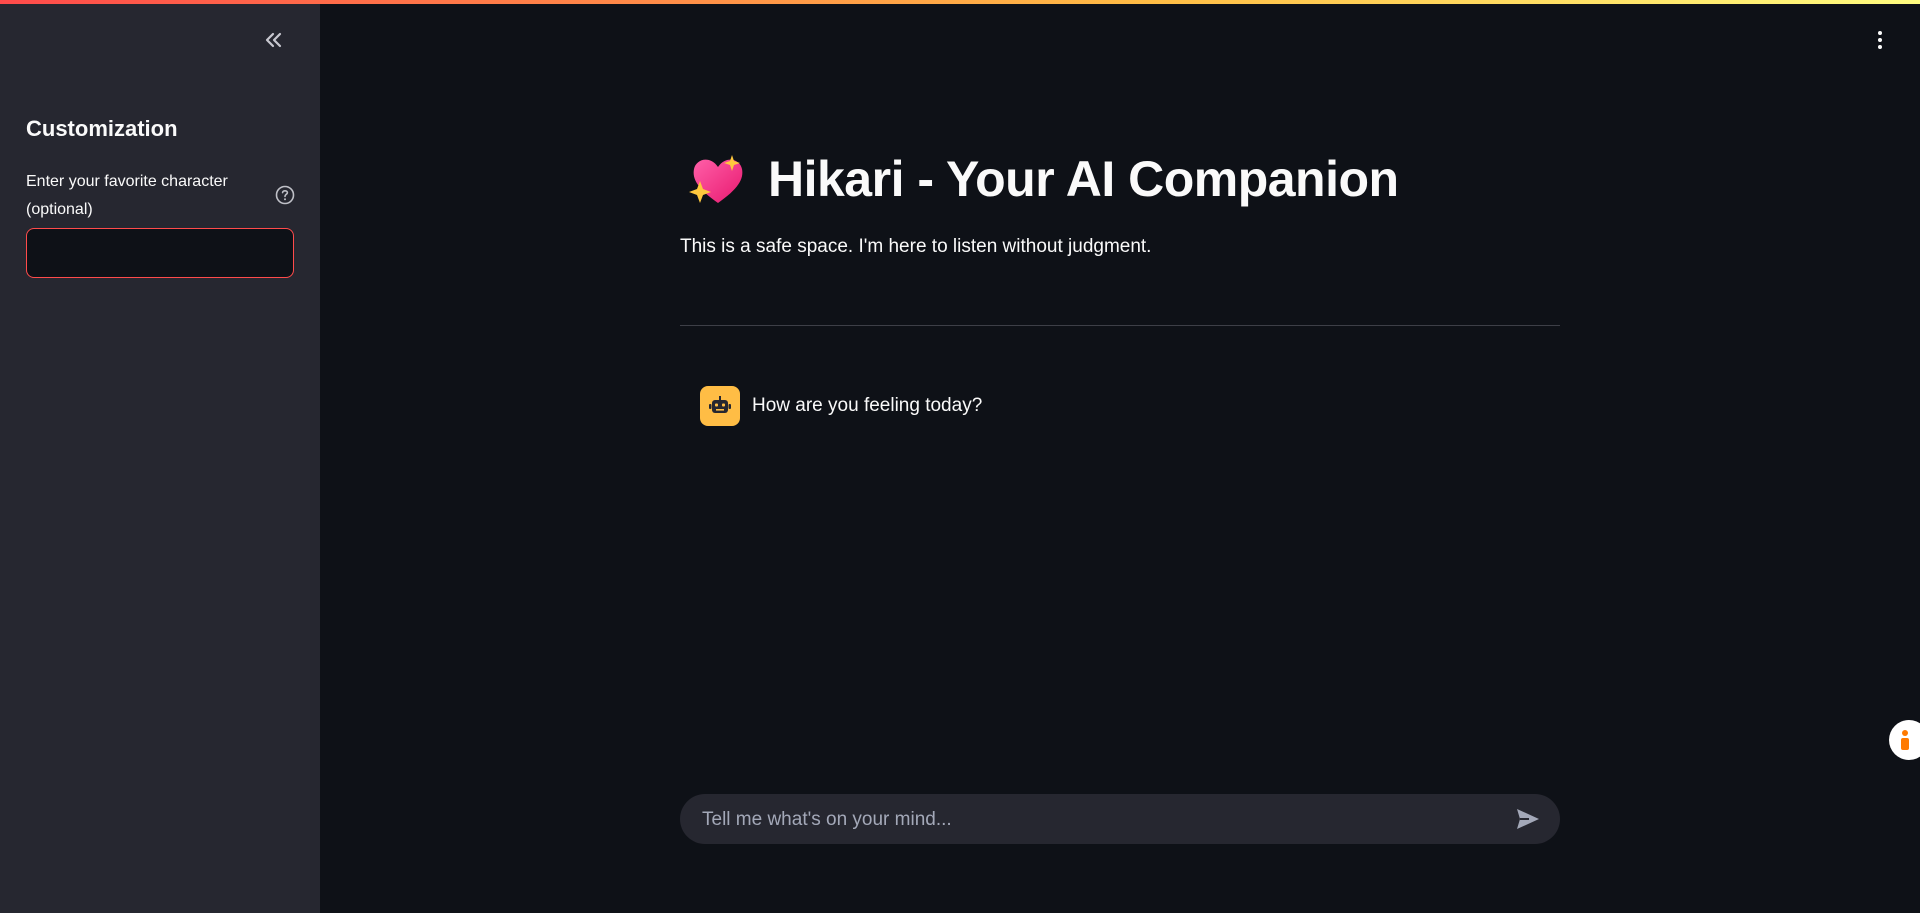  Describe the element at coordinates (1120, 325) in the screenshot. I see `divider` at that location.